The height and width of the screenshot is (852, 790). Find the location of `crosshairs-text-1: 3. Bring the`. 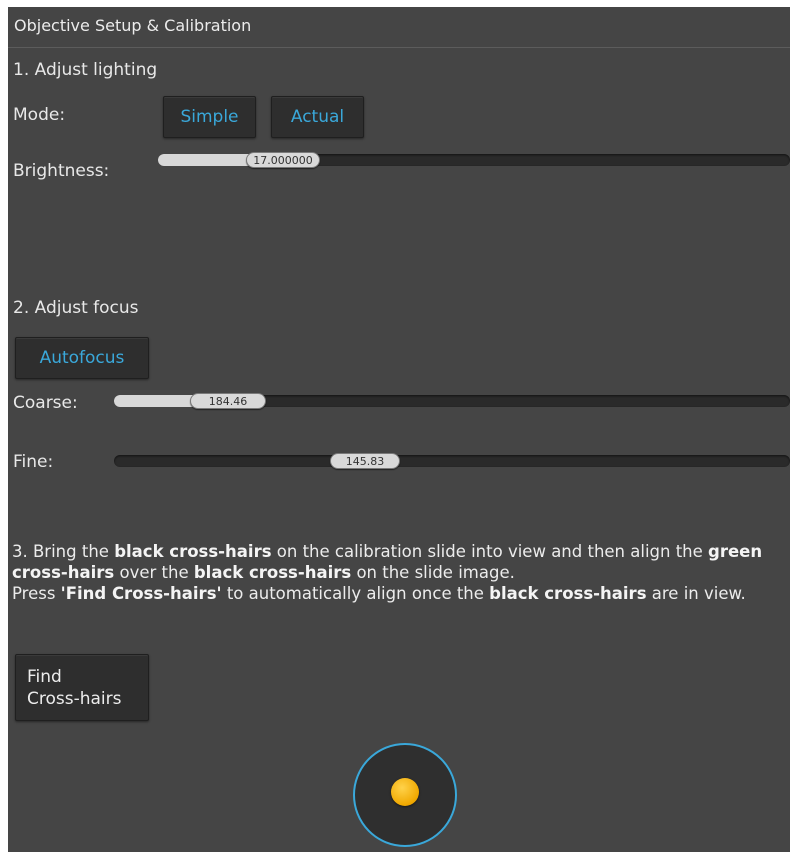

crosshairs-text-1: 3. Bring the is located at coordinates (63, 551).